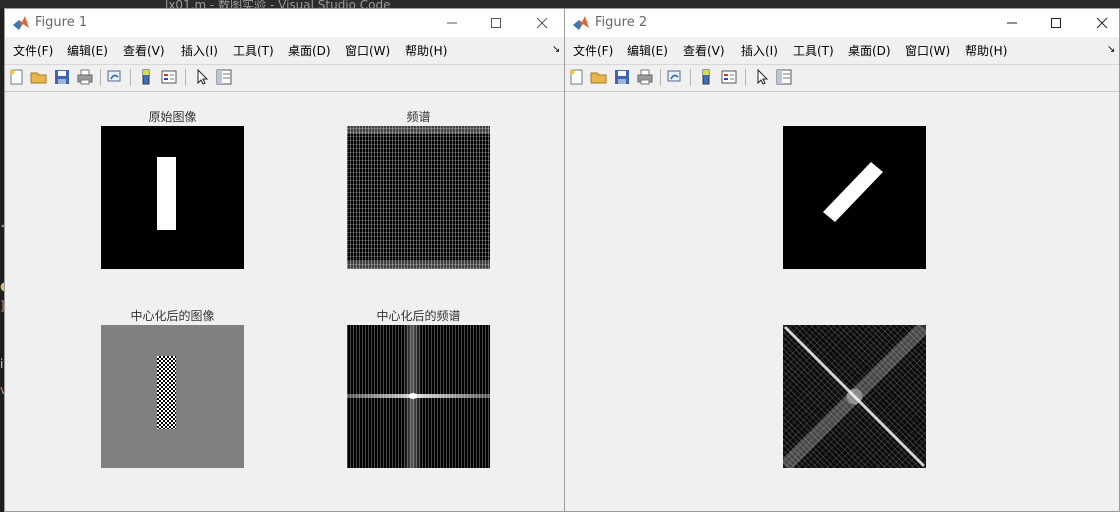 Image resolution: width=1120 pixels, height=512 pixels. What do you see at coordinates (418, 117) in the screenshot?
I see `axes-title-spectrum: 频谱` at bounding box center [418, 117].